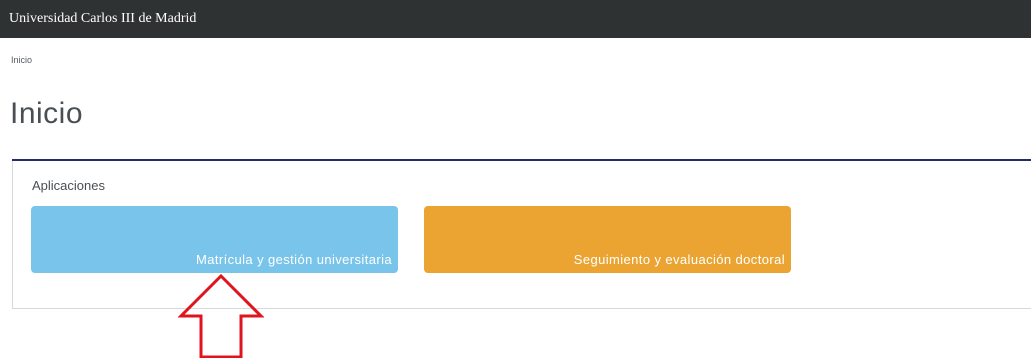 The height and width of the screenshot is (358, 1031). Describe the element at coordinates (47, 113) in the screenshot. I see `page-title: Inicio` at that location.